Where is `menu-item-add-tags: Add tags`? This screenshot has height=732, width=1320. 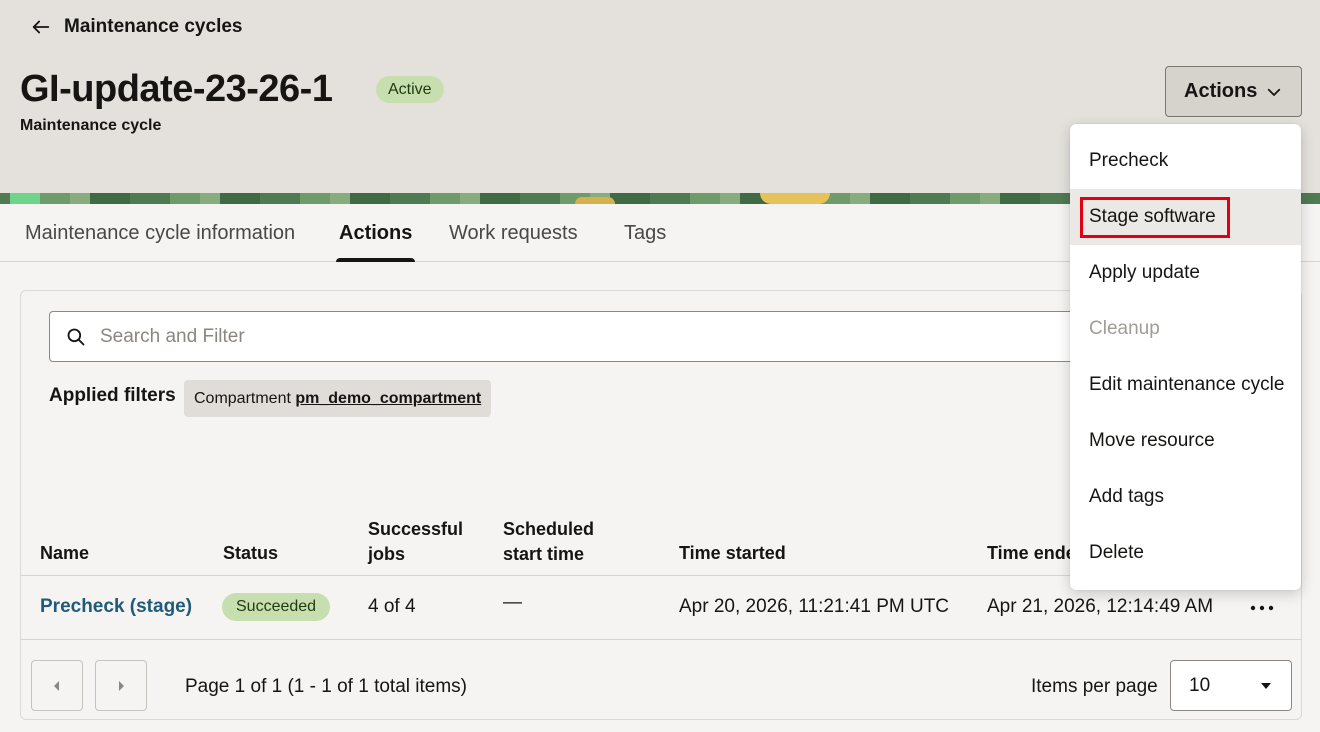
menu-item-add-tags: Add tags is located at coordinates (1185, 497).